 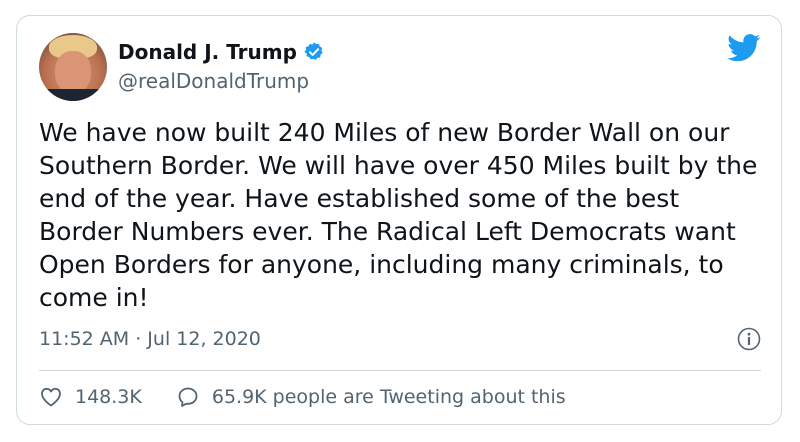 What do you see at coordinates (400, 370) in the screenshot?
I see `divider` at bounding box center [400, 370].